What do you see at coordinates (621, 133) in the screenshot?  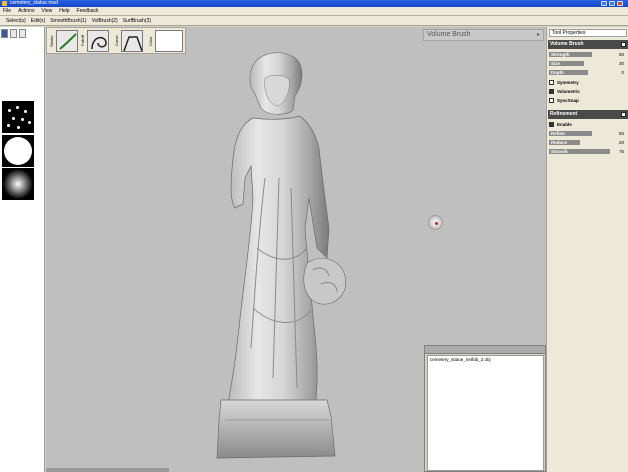 I see `refine-value: 50` at bounding box center [621, 133].